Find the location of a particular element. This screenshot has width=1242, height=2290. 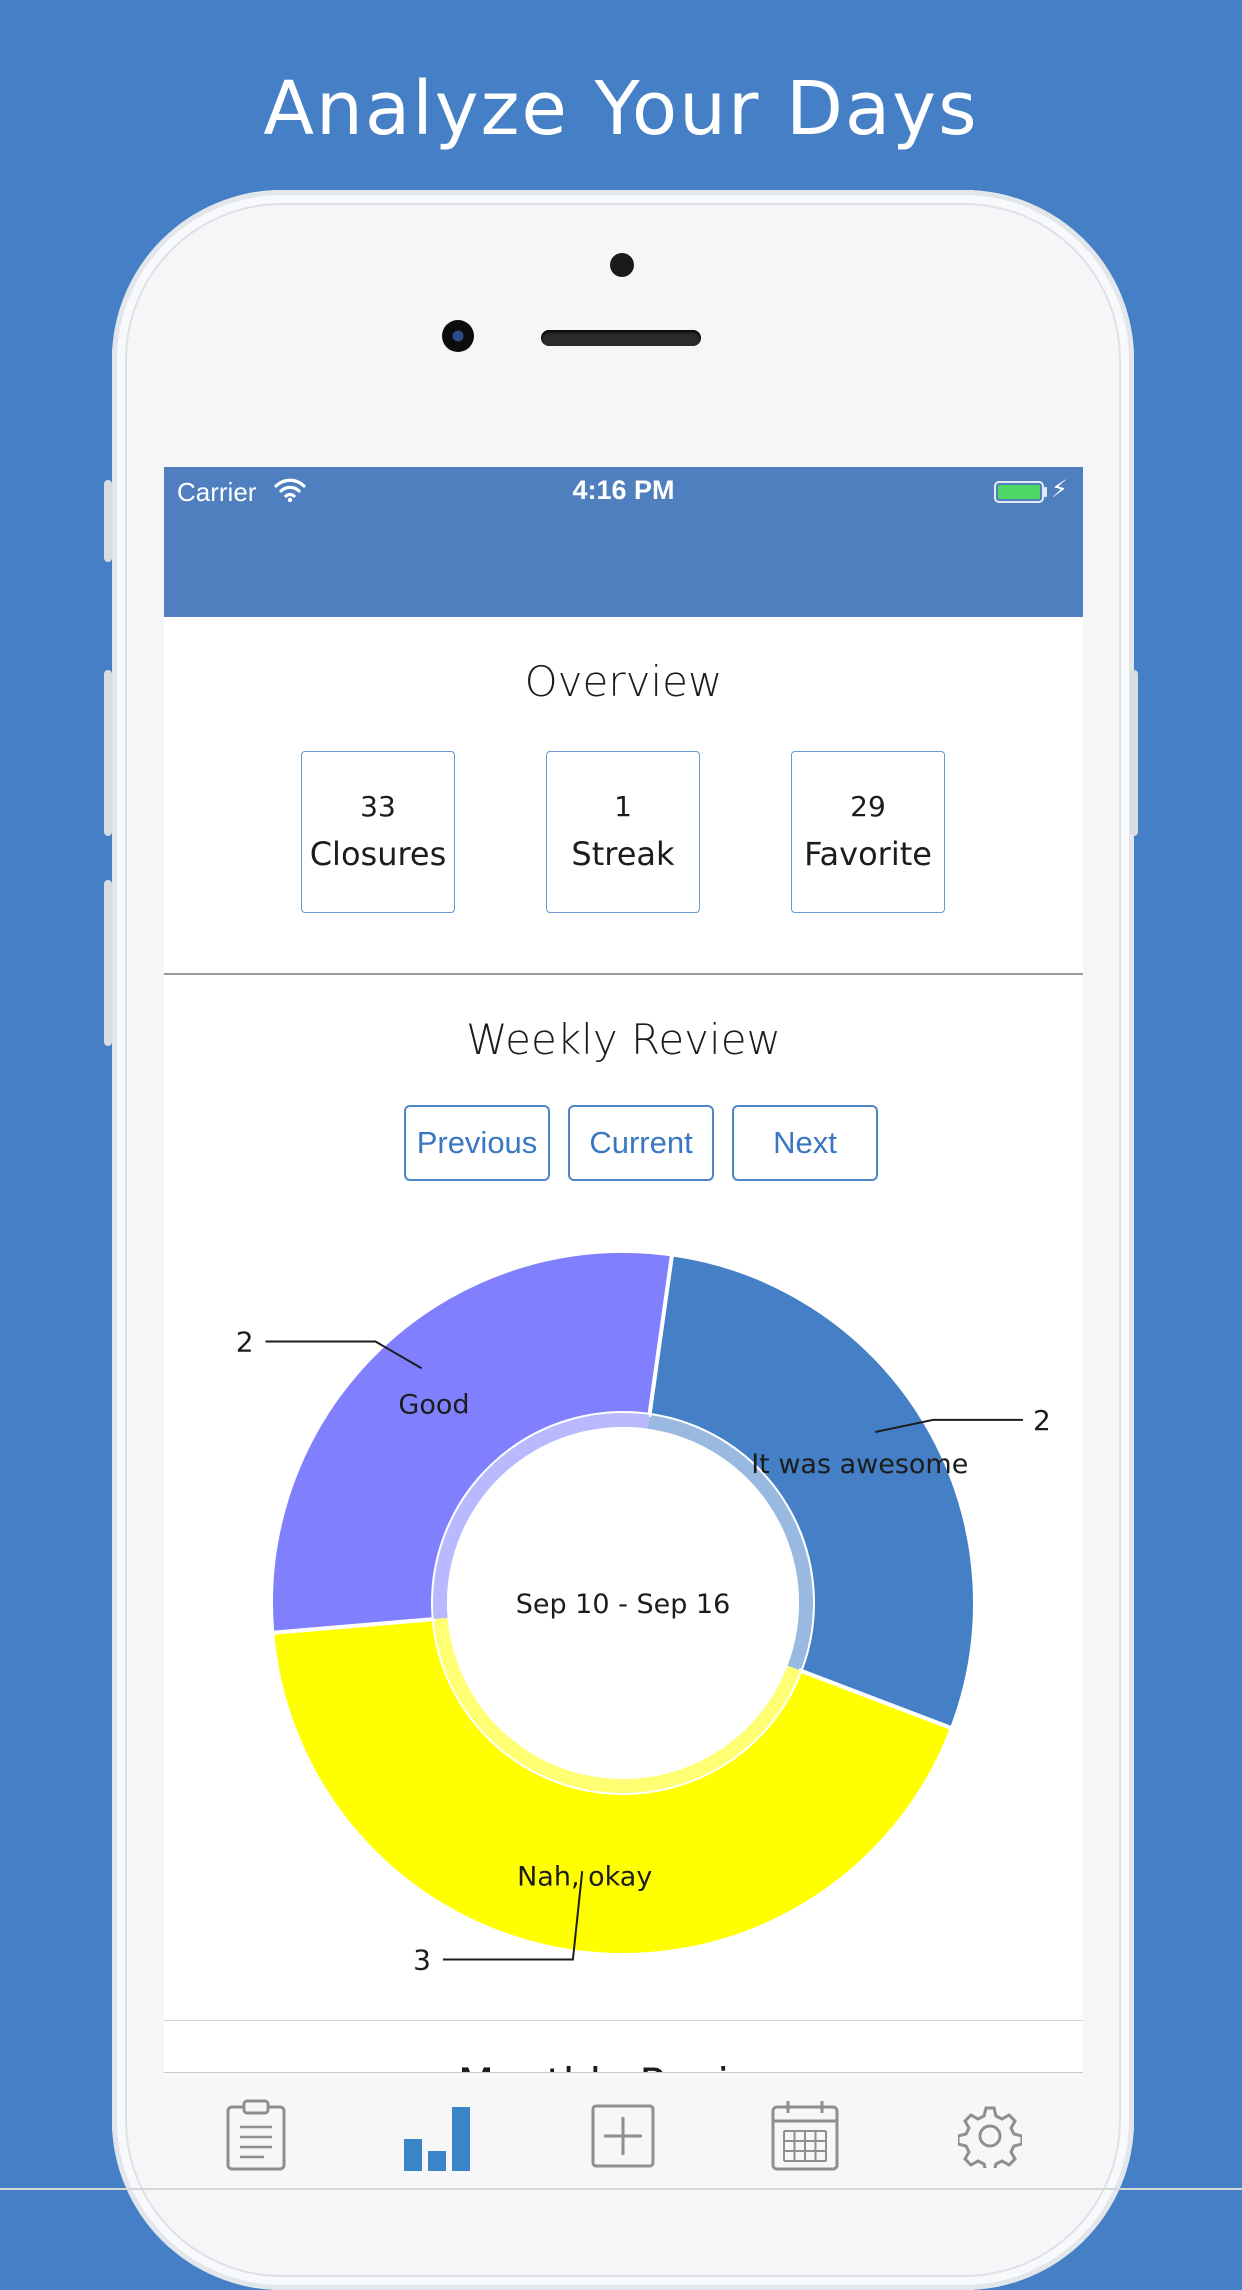

overview-title: Overview is located at coordinates (623, 681).